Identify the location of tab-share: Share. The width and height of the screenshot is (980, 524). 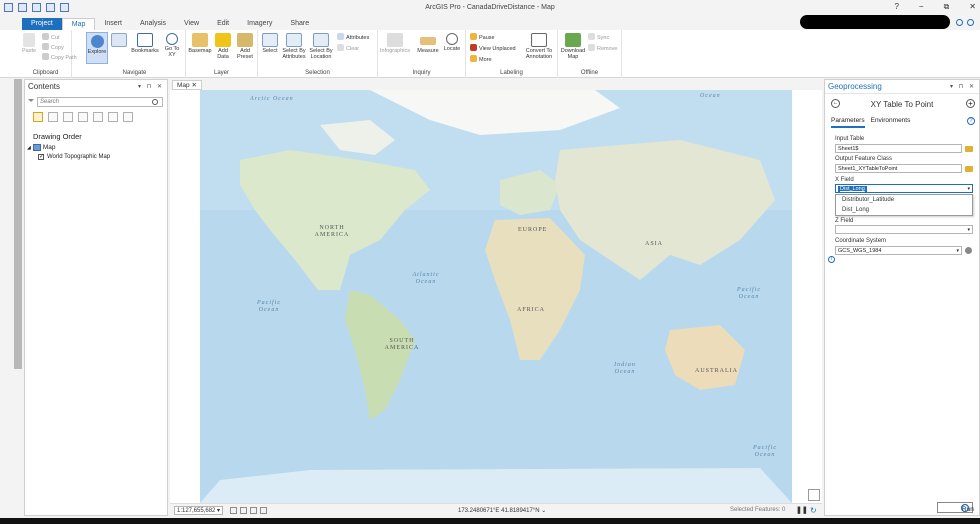
(299, 24).